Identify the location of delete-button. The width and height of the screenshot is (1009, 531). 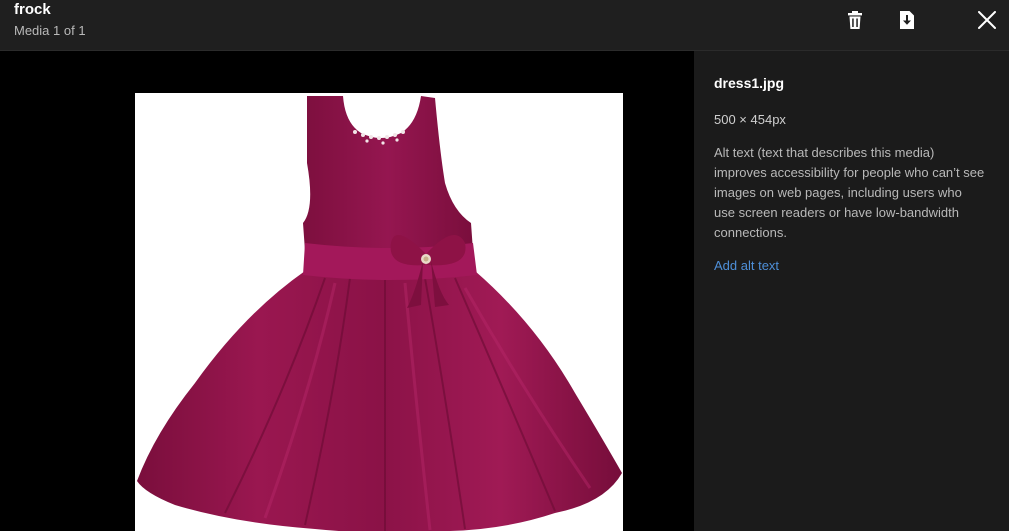
(855, 20).